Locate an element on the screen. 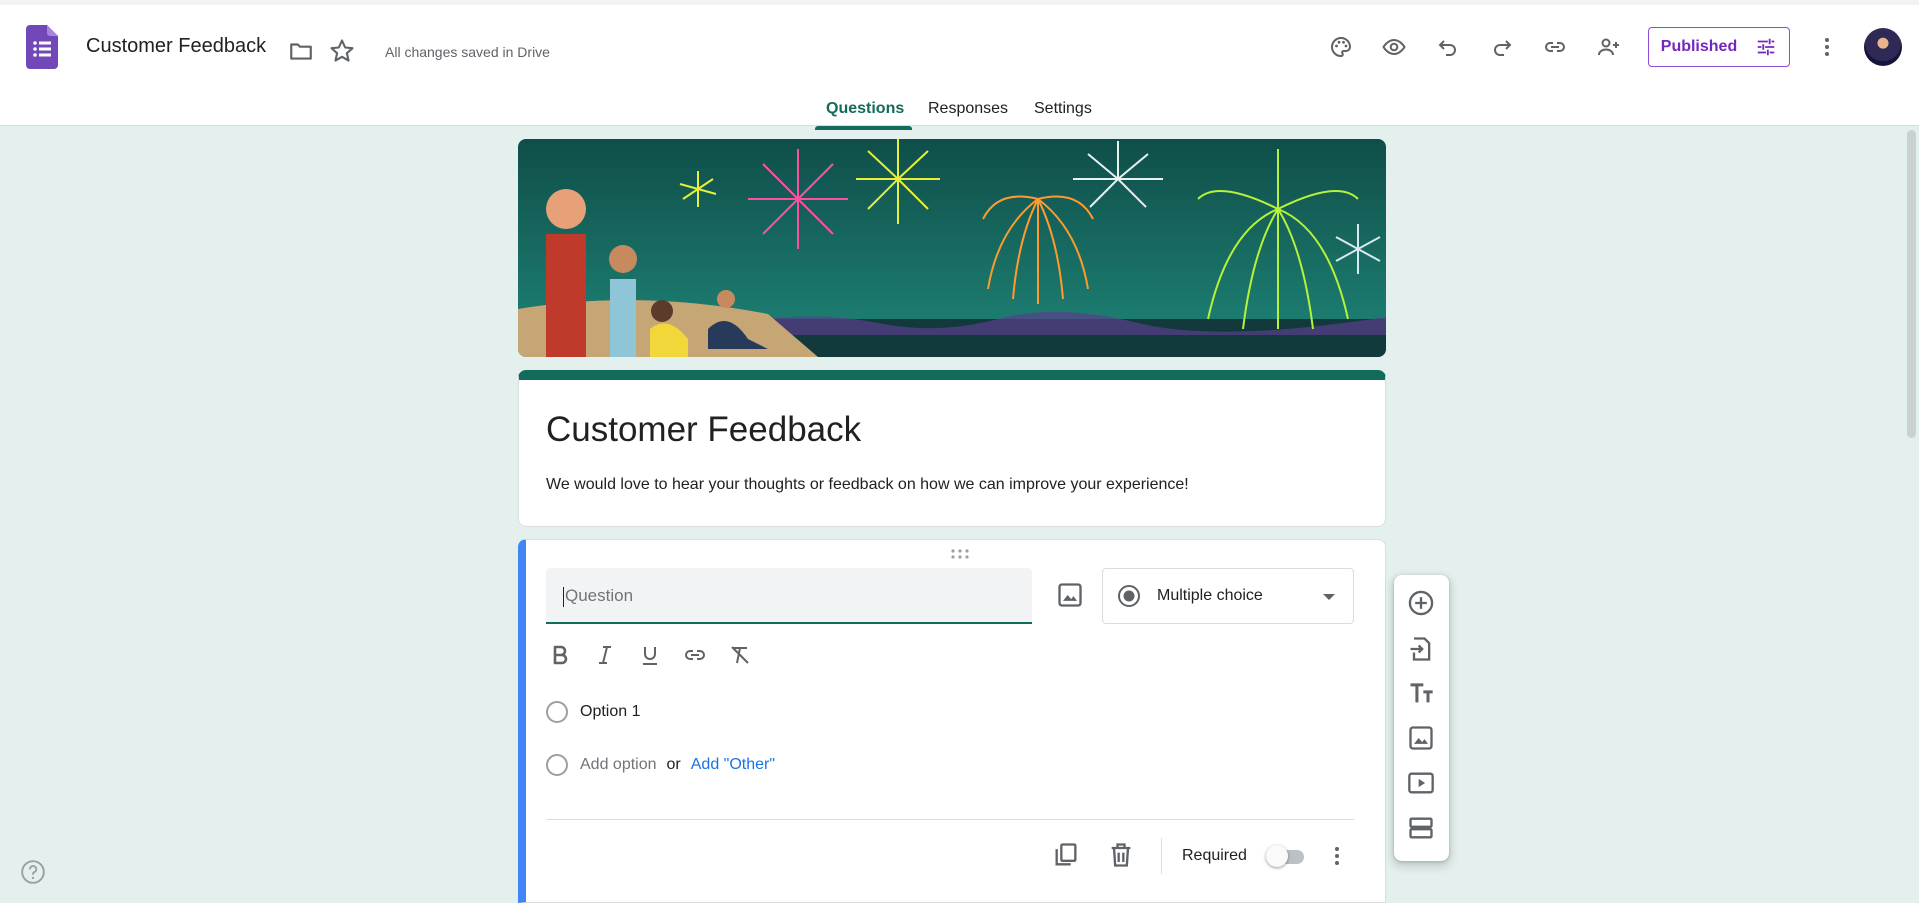 Image resolution: width=1919 pixels, height=903 pixels. save-status: All changes saved in Drive is located at coordinates (467, 52).